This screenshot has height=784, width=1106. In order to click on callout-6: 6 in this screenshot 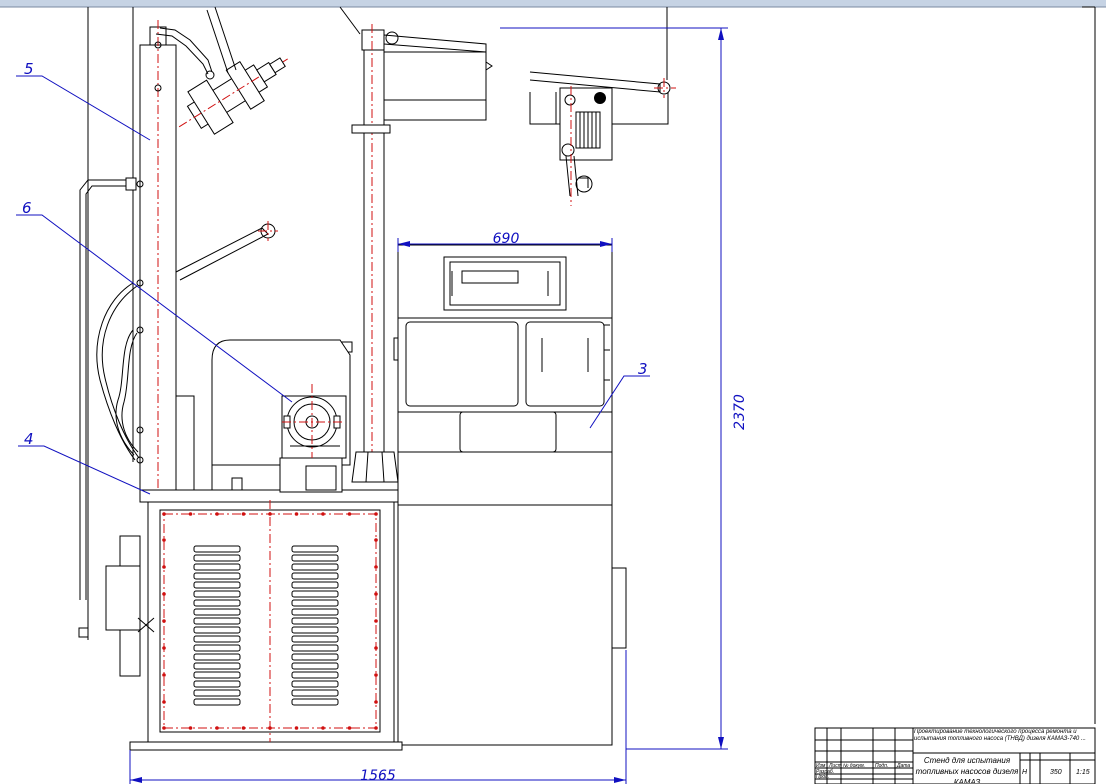, I will do `click(27, 208)`.